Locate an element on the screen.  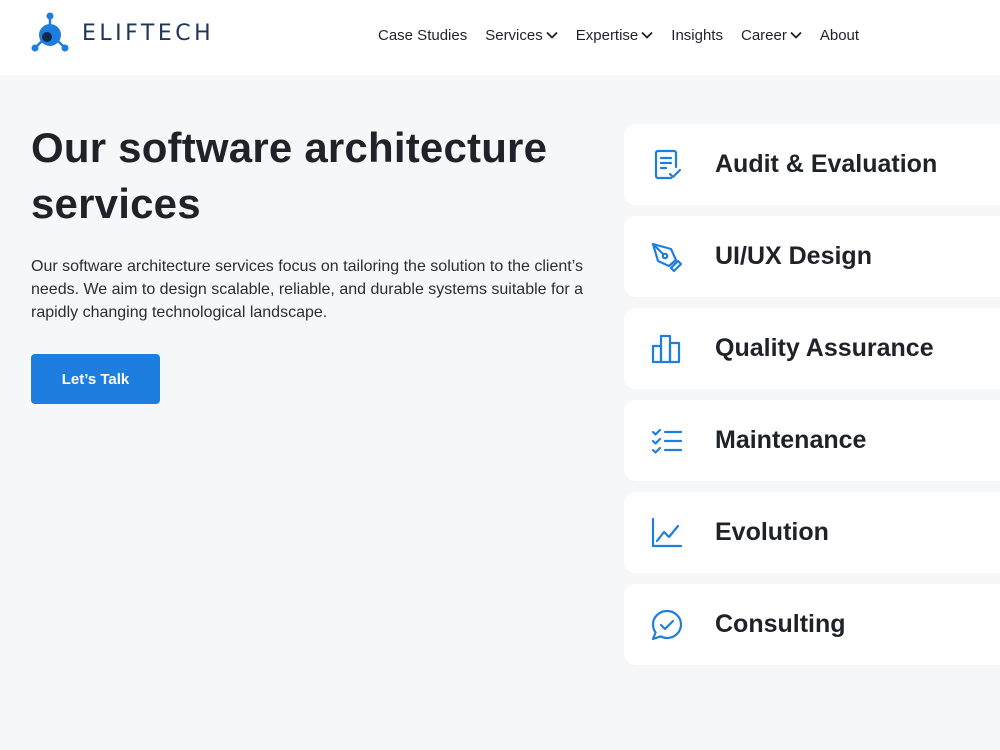
nav-case-studies-label: Case Studies is located at coordinates (423, 35).